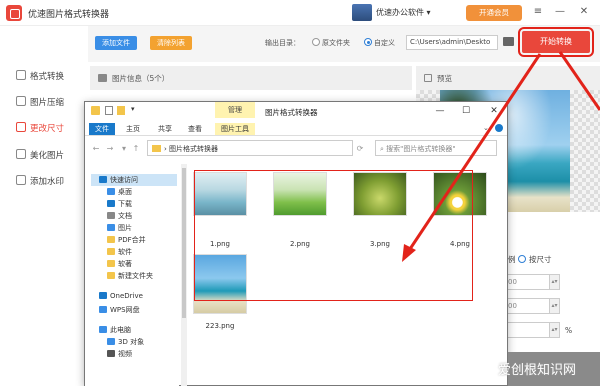 The width and height of the screenshot is (600, 386). What do you see at coordinates (452, 42) in the screenshot?
I see `output-path-input: C:\Users\admin\Deskto` at bounding box center [452, 42].